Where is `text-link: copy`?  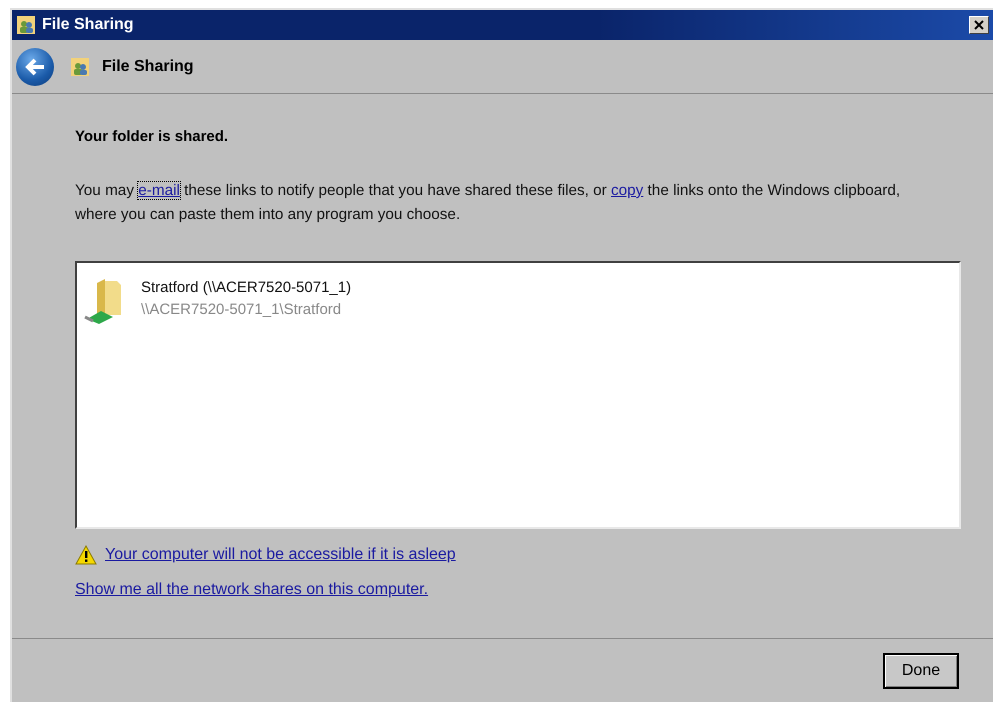 text-link: copy is located at coordinates (627, 190).